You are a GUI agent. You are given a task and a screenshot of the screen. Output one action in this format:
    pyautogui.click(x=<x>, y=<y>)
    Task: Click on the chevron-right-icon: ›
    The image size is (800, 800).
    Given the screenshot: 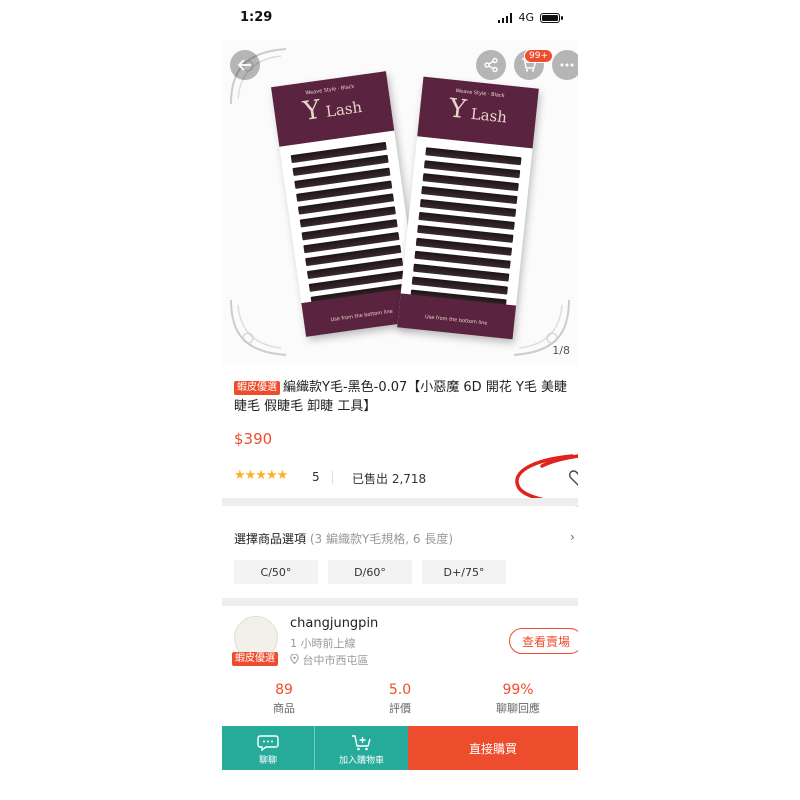 What is the action you would take?
    pyautogui.click(x=572, y=537)
    